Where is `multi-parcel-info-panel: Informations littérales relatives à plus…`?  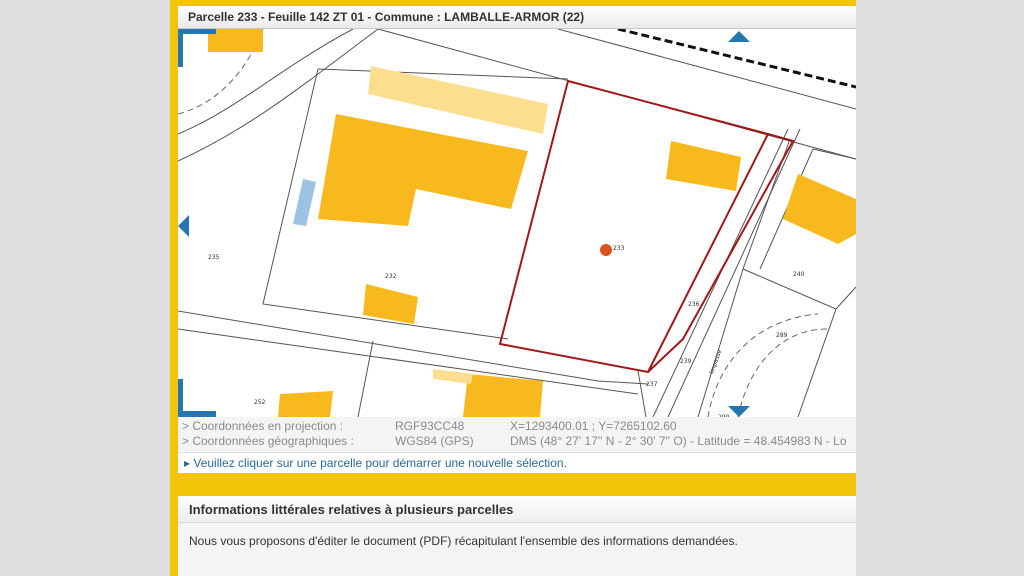
multi-parcel-info-panel: Informations littérales relatives à plus… is located at coordinates (517, 536).